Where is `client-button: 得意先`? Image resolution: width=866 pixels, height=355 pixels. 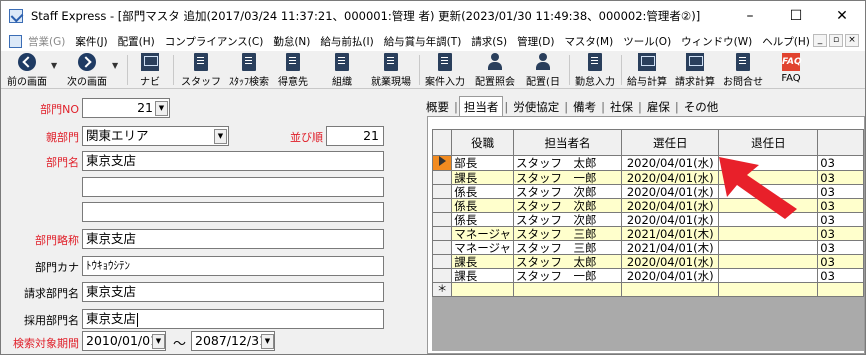 client-button: 得意先 is located at coordinates (293, 70).